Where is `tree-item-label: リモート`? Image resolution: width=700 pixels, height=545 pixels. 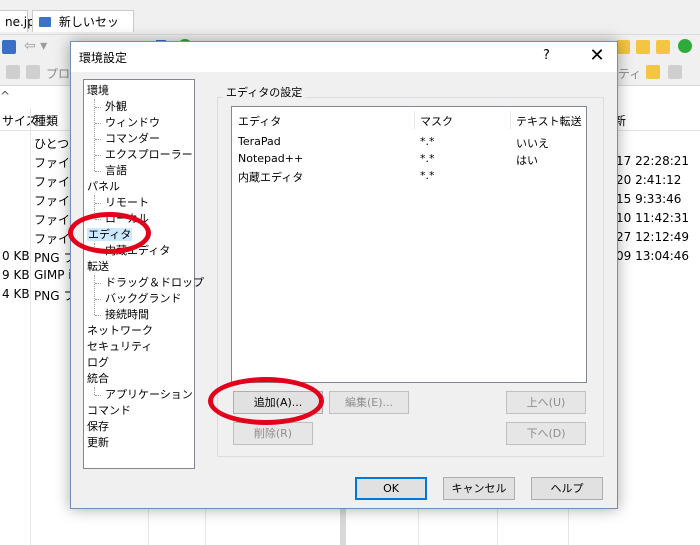 tree-item-label: リモート is located at coordinates (127, 202).